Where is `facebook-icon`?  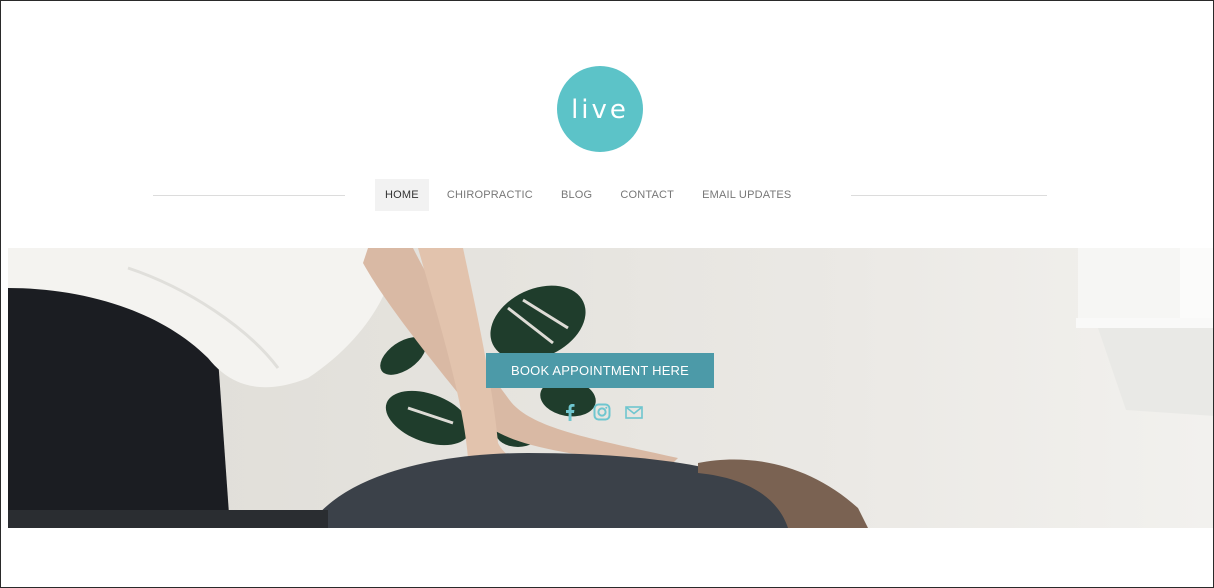 facebook-icon is located at coordinates (570, 412).